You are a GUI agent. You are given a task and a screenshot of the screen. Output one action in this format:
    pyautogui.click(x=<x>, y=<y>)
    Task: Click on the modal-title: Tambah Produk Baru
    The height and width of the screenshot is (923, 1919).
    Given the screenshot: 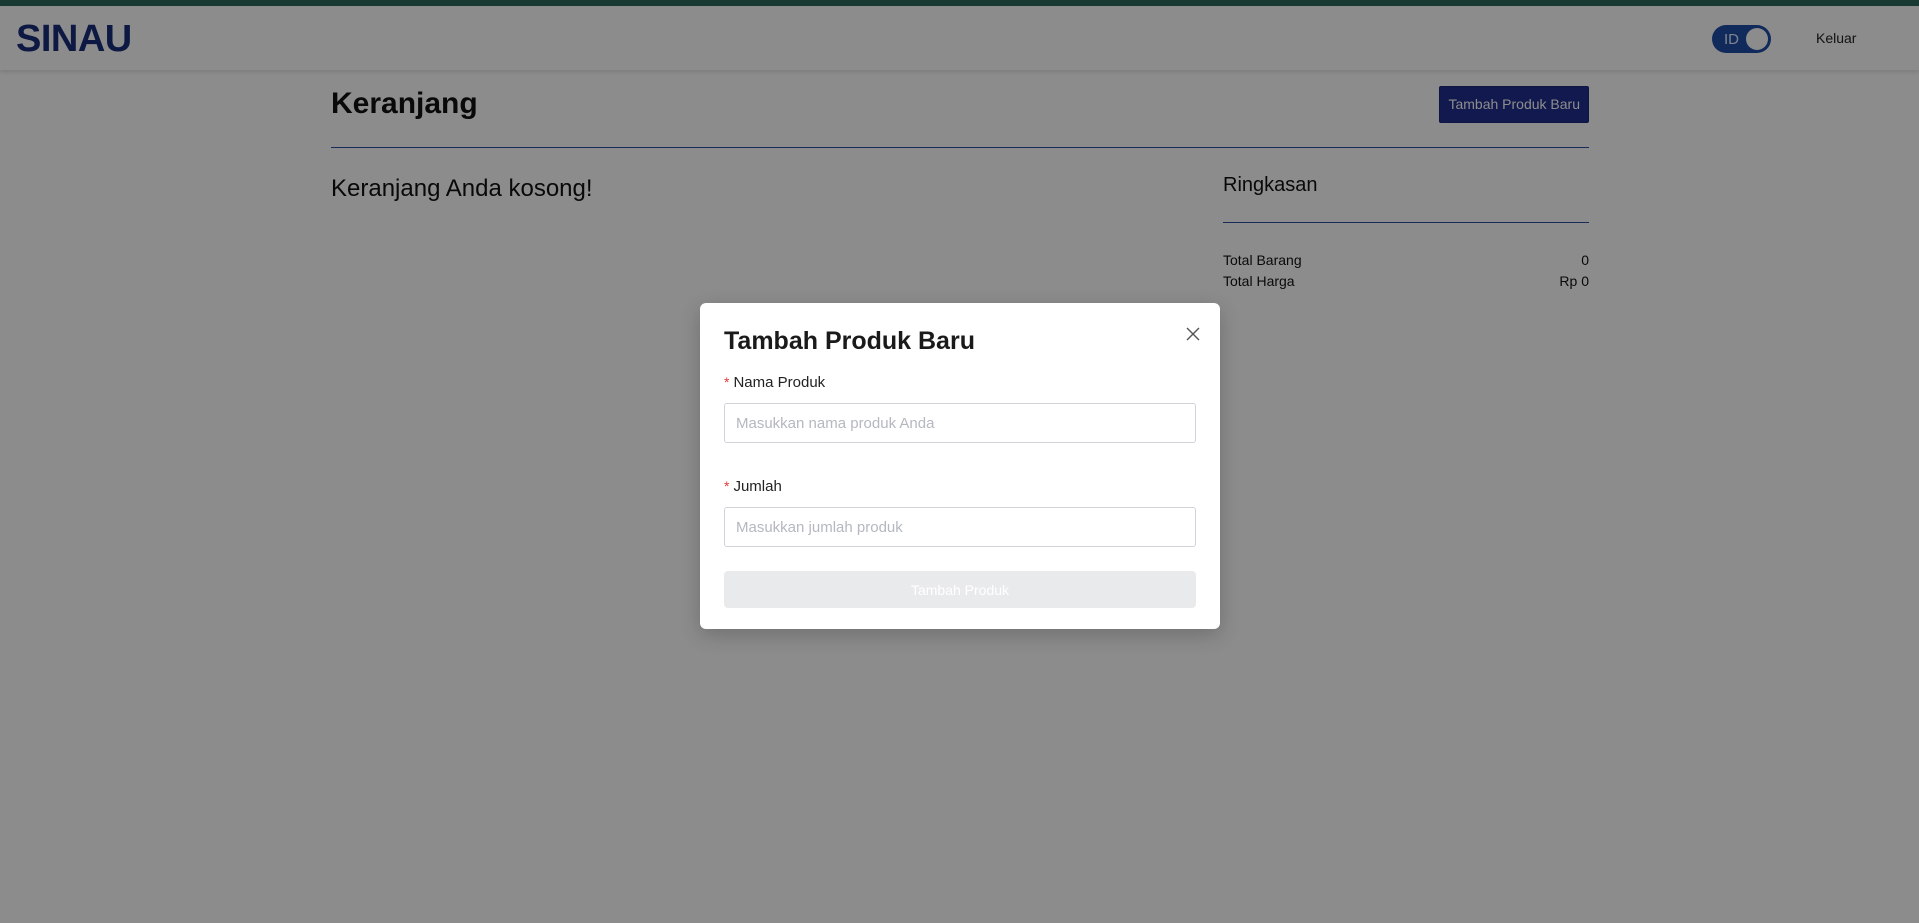 What is the action you would take?
    pyautogui.click(x=849, y=341)
    